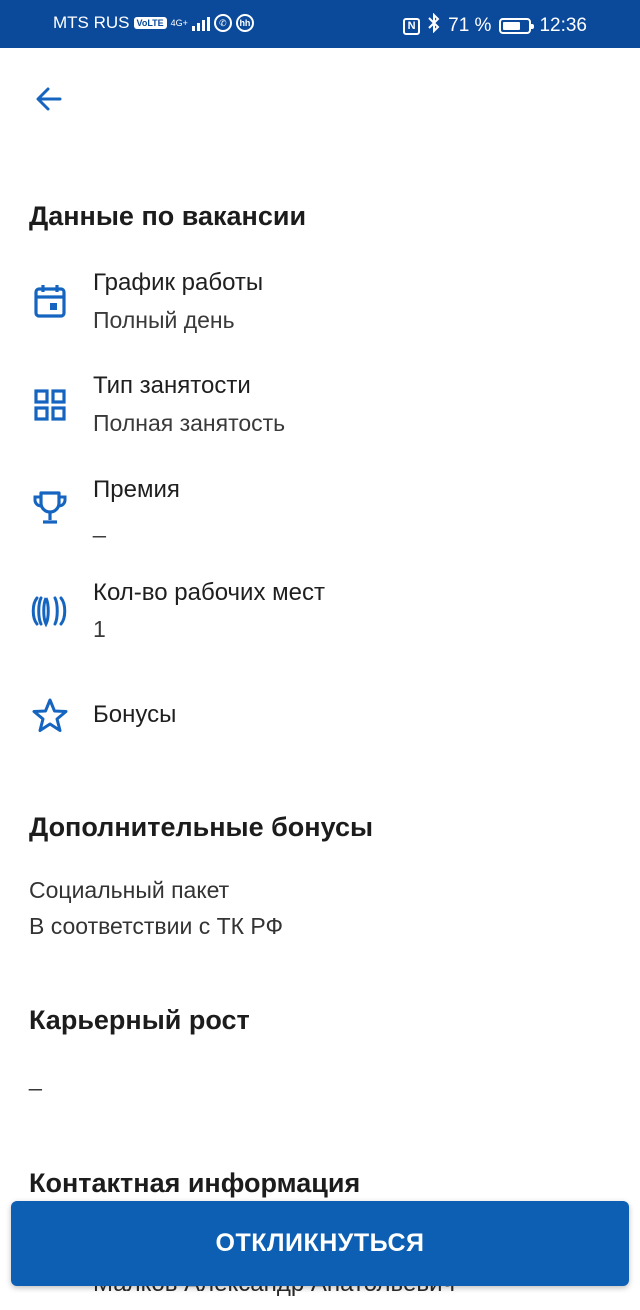 This screenshot has height=1310, width=640. I want to click on carrier-label: MTS RUS, so click(91, 22).